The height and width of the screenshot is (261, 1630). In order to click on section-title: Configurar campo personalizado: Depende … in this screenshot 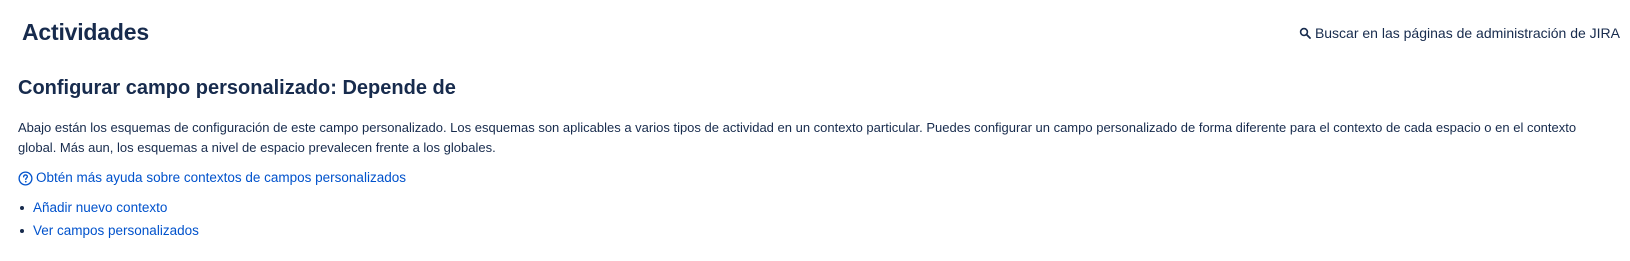, I will do `click(237, 88)`.